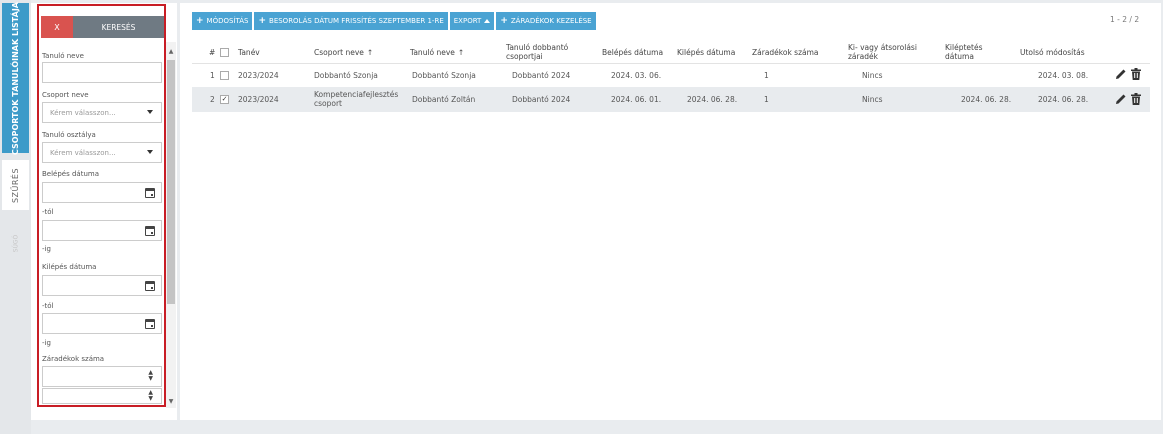 Image resolution: width=1163 pixels, height=434 pixels. Describe the element at coordinates (224, 52) in the screenshot. I see `select-all-checkbox` at that location.